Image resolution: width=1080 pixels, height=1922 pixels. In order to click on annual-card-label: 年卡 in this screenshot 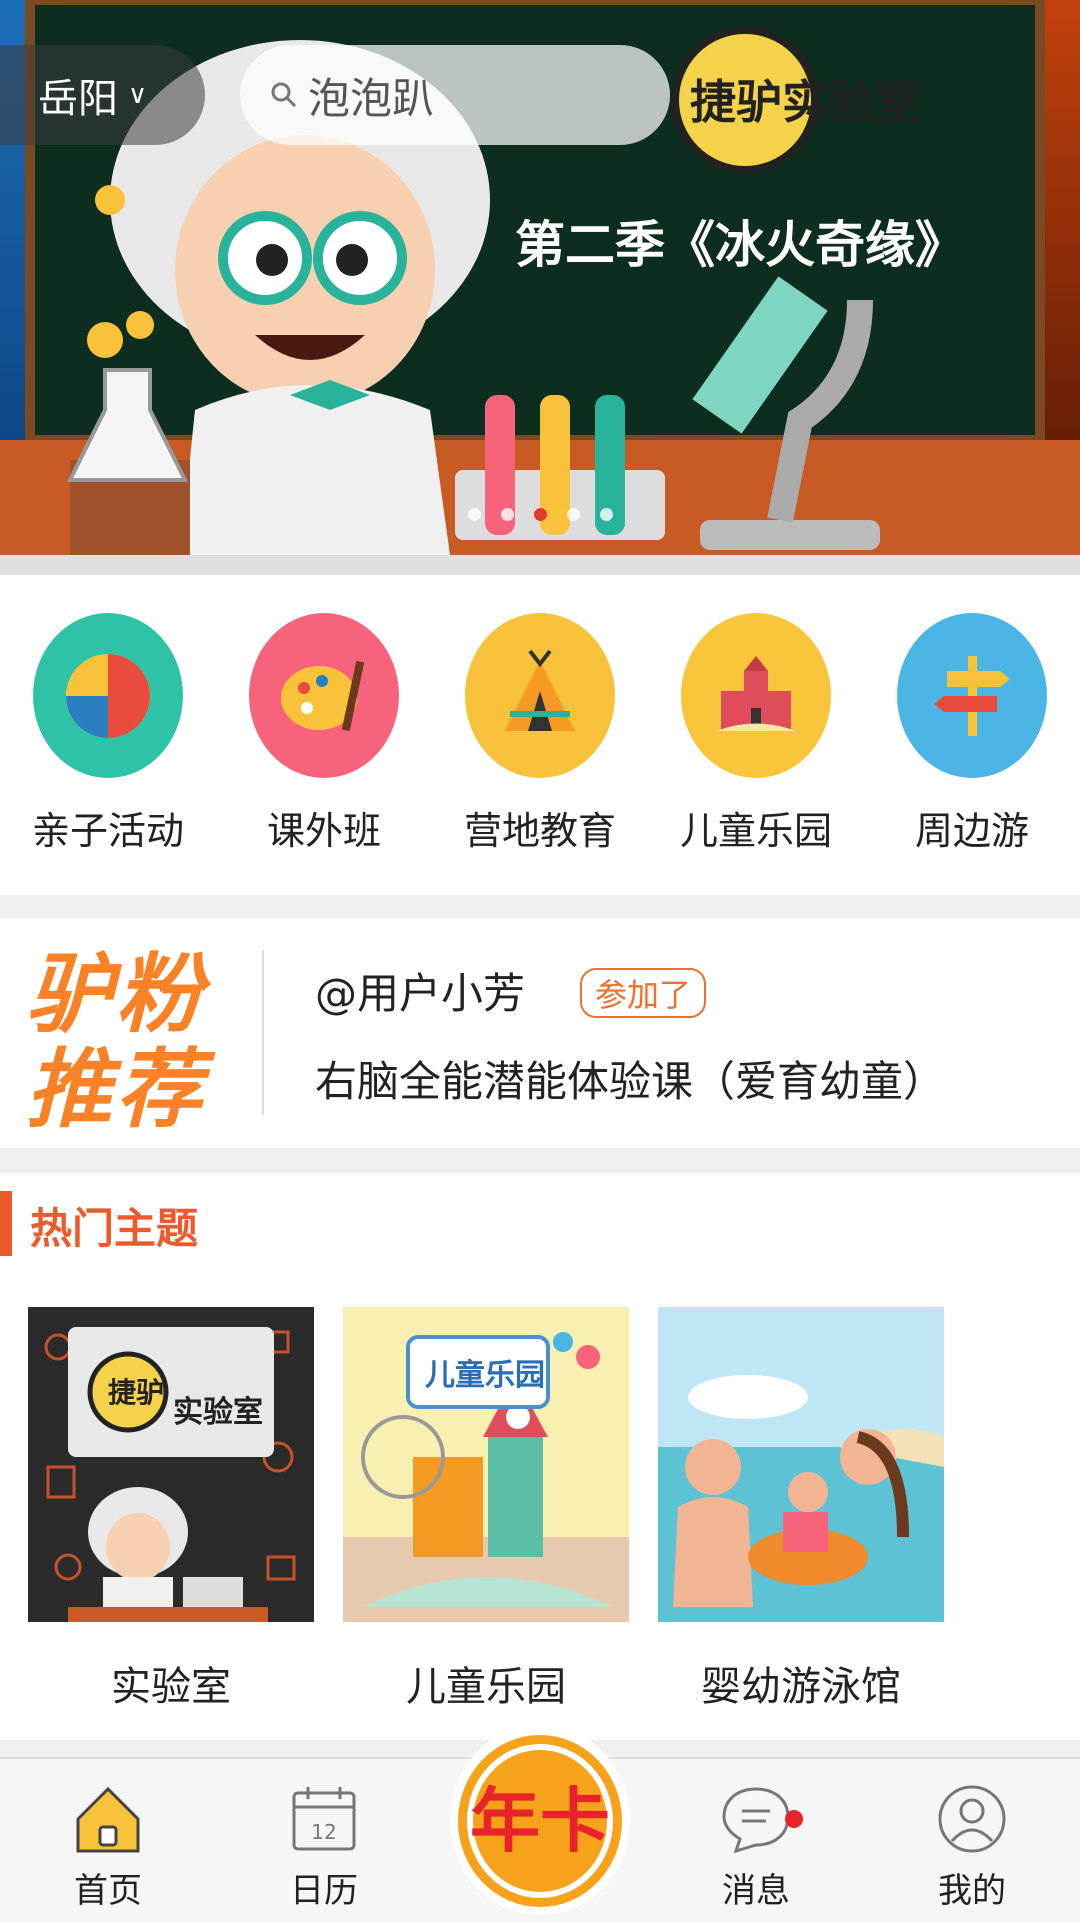, I will do `click(540, 1821)`.